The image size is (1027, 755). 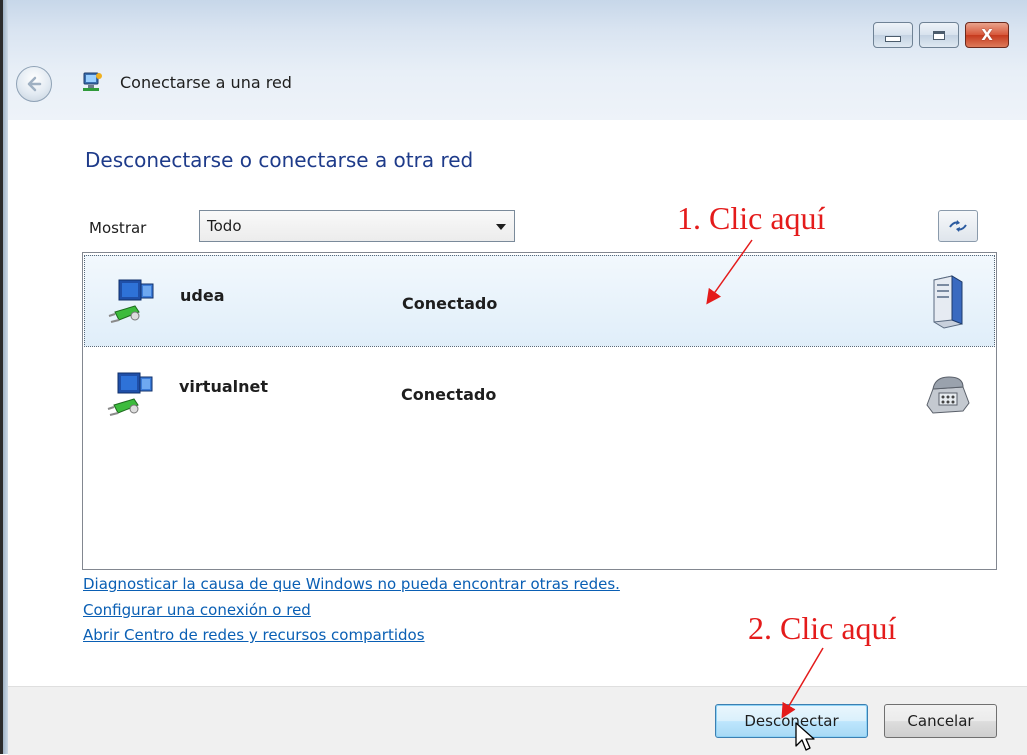 What do you see at coordinates (822, 628) in the screenshot?
I see `annotation-step-2: 2. Clic aquí` at bounding box center [822, 628].